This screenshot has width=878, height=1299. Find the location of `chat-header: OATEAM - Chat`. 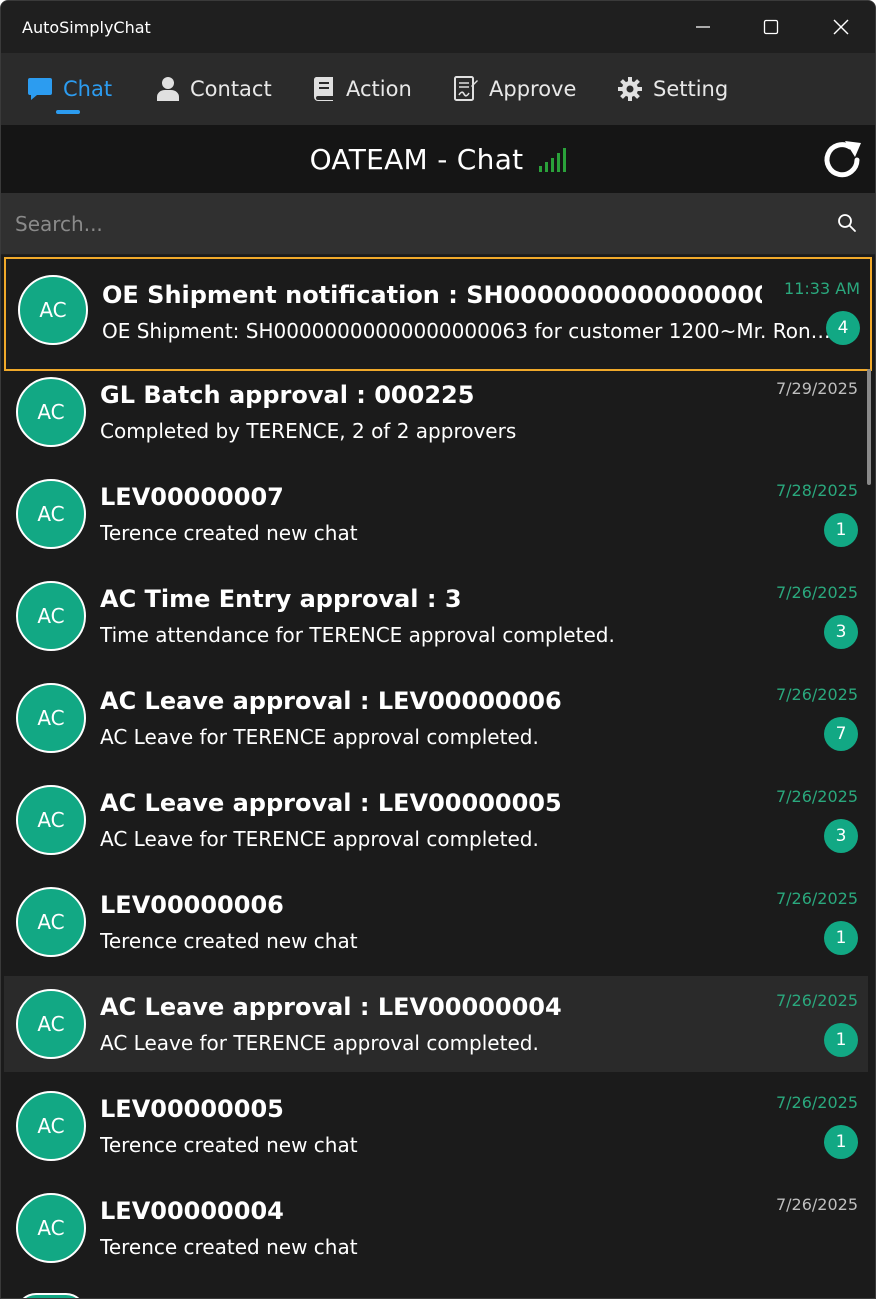

chat-header: OATEAM - Chat is located at coordinates (438, 159).